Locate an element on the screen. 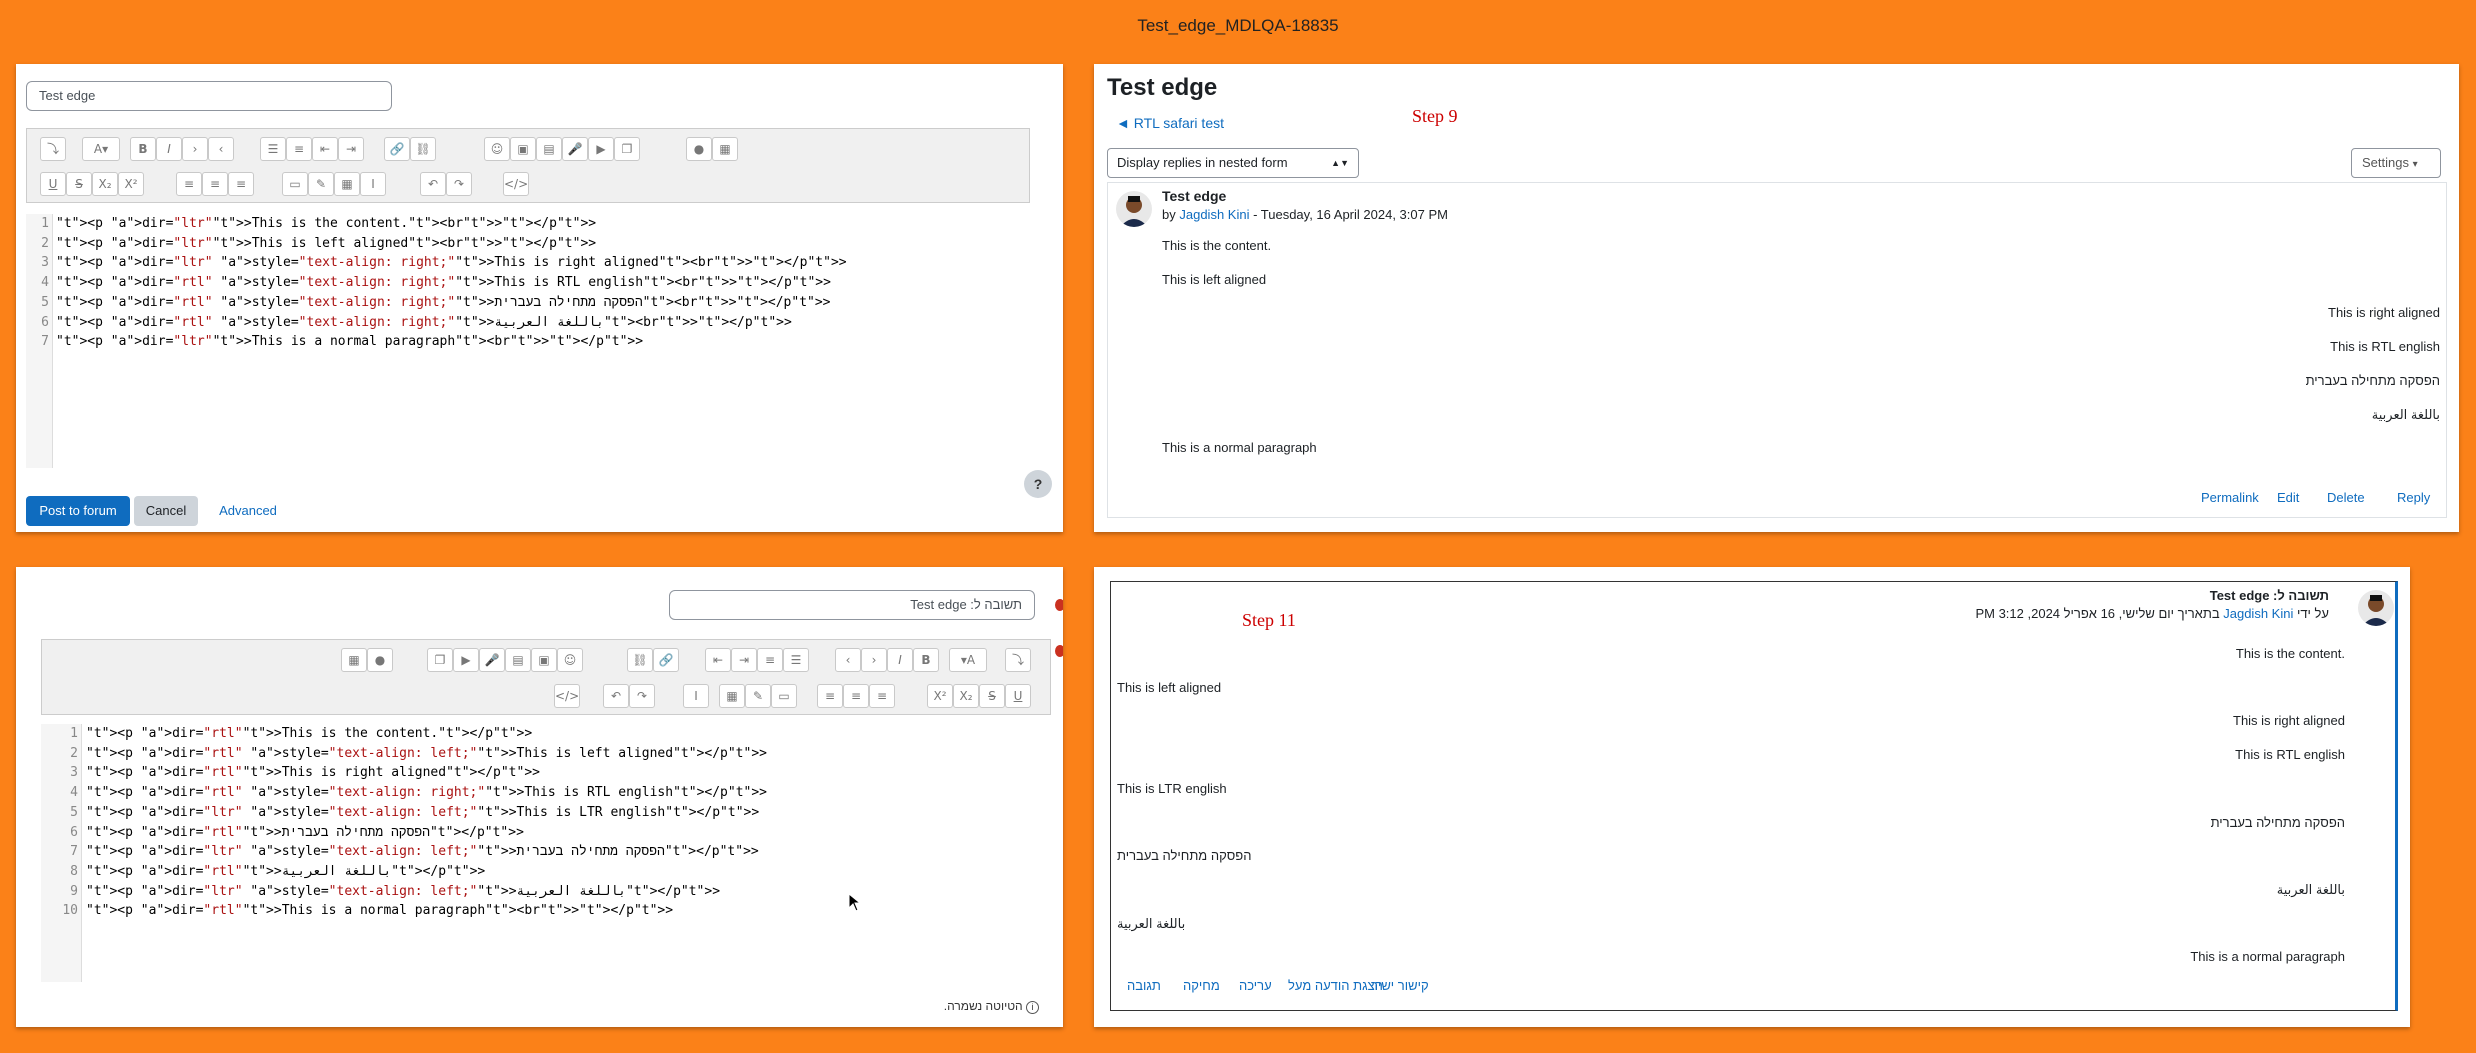  font-color-icon: ▾A is located at coordinates (968, 660).